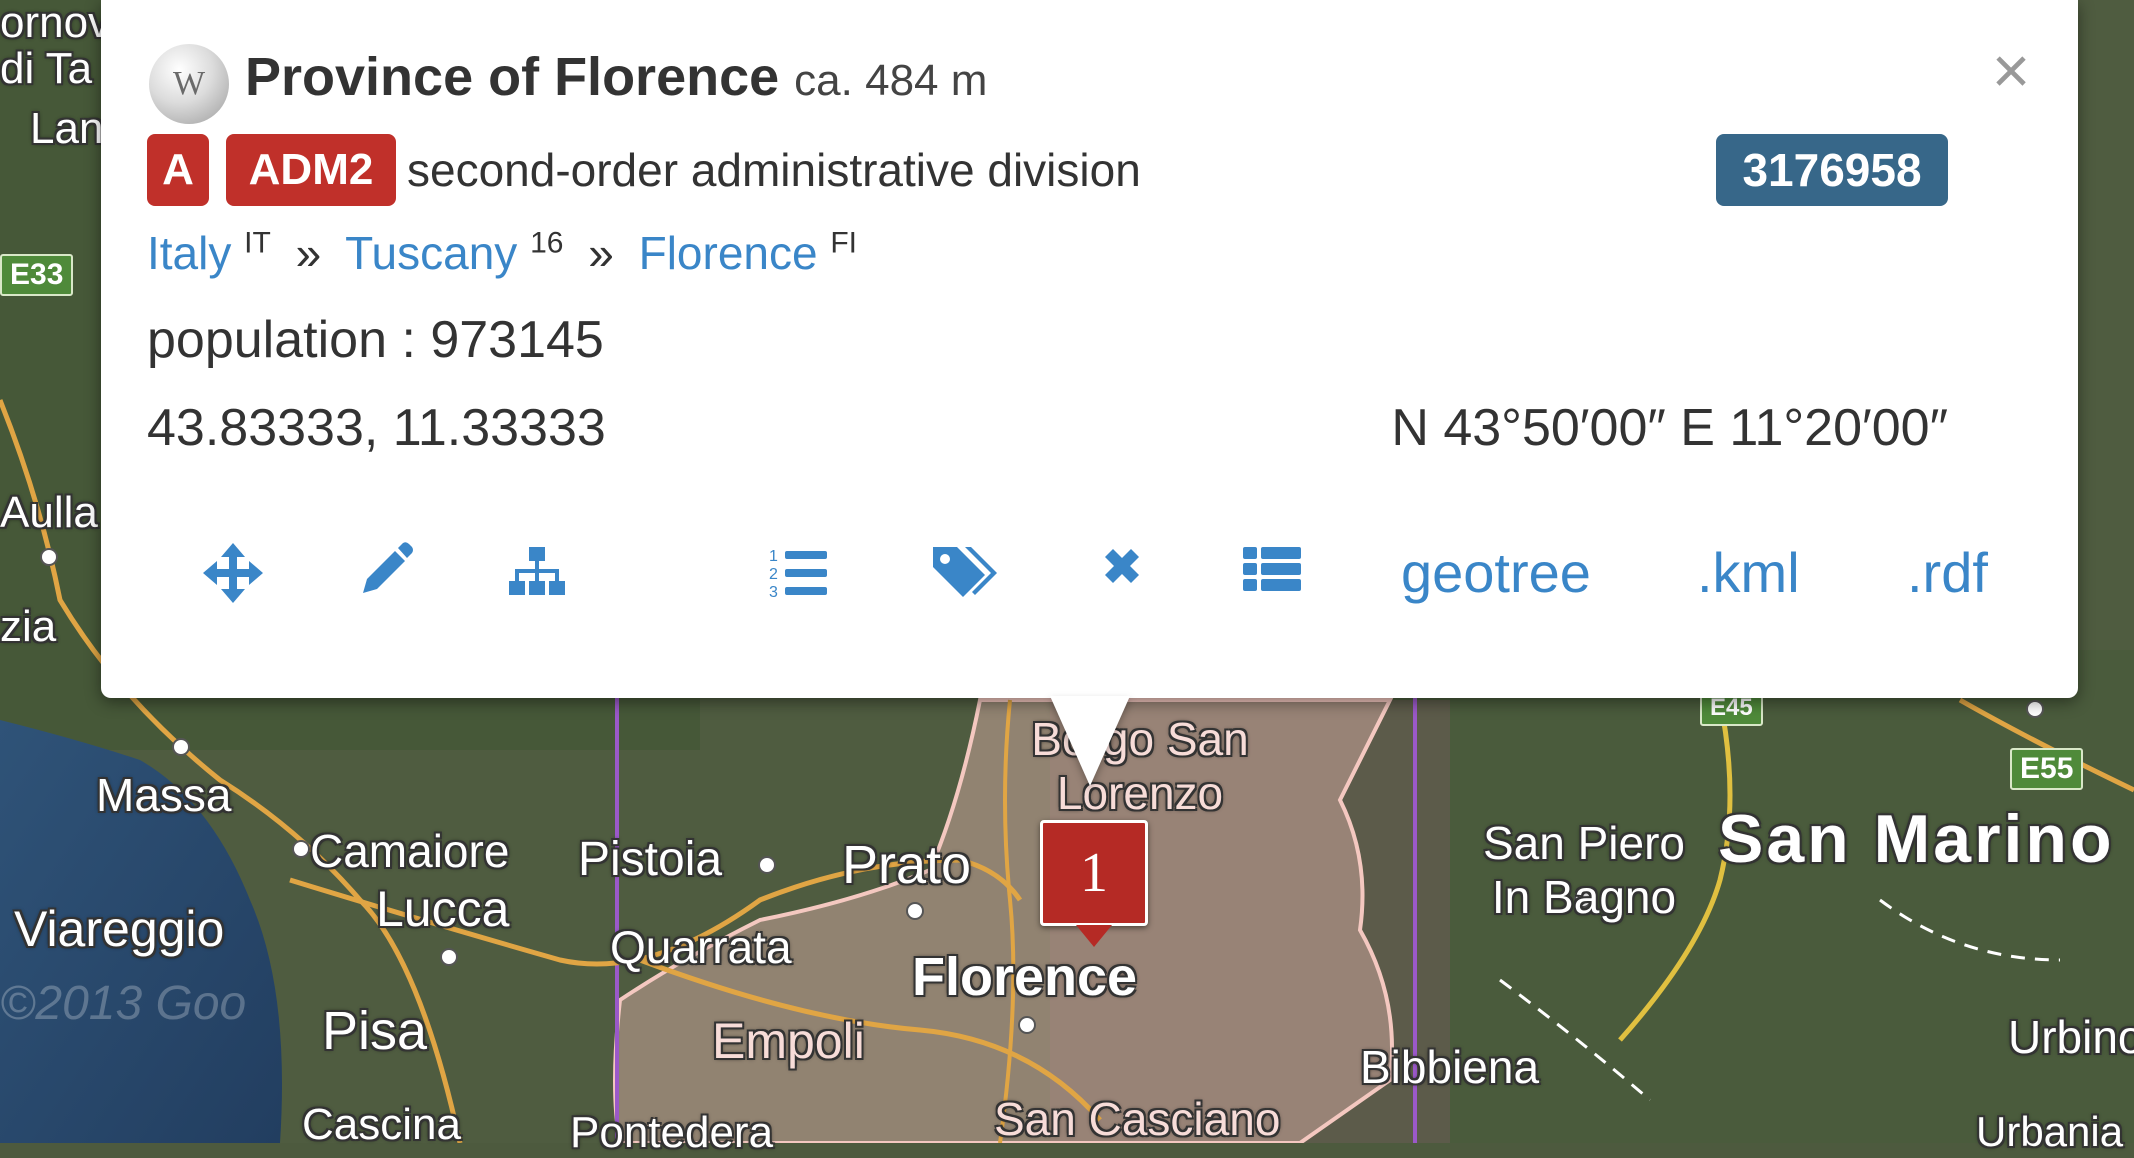  I want to click on map-label-pisa: Pisa, so click(375, 1031).